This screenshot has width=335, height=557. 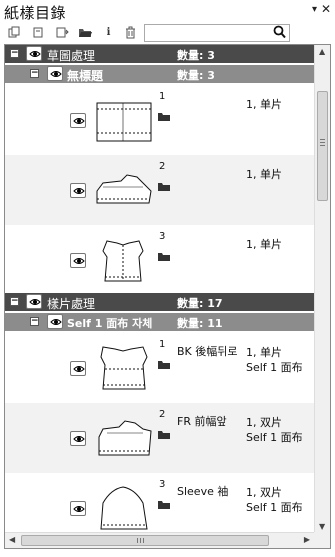 I want to click on close-icon: ✕, so click(x=326, y=9).